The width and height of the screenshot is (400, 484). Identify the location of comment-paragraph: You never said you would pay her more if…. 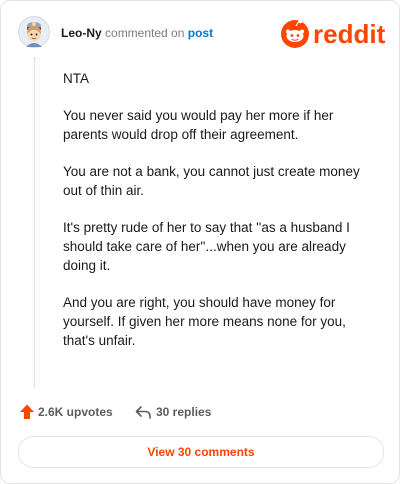
(198, 125).